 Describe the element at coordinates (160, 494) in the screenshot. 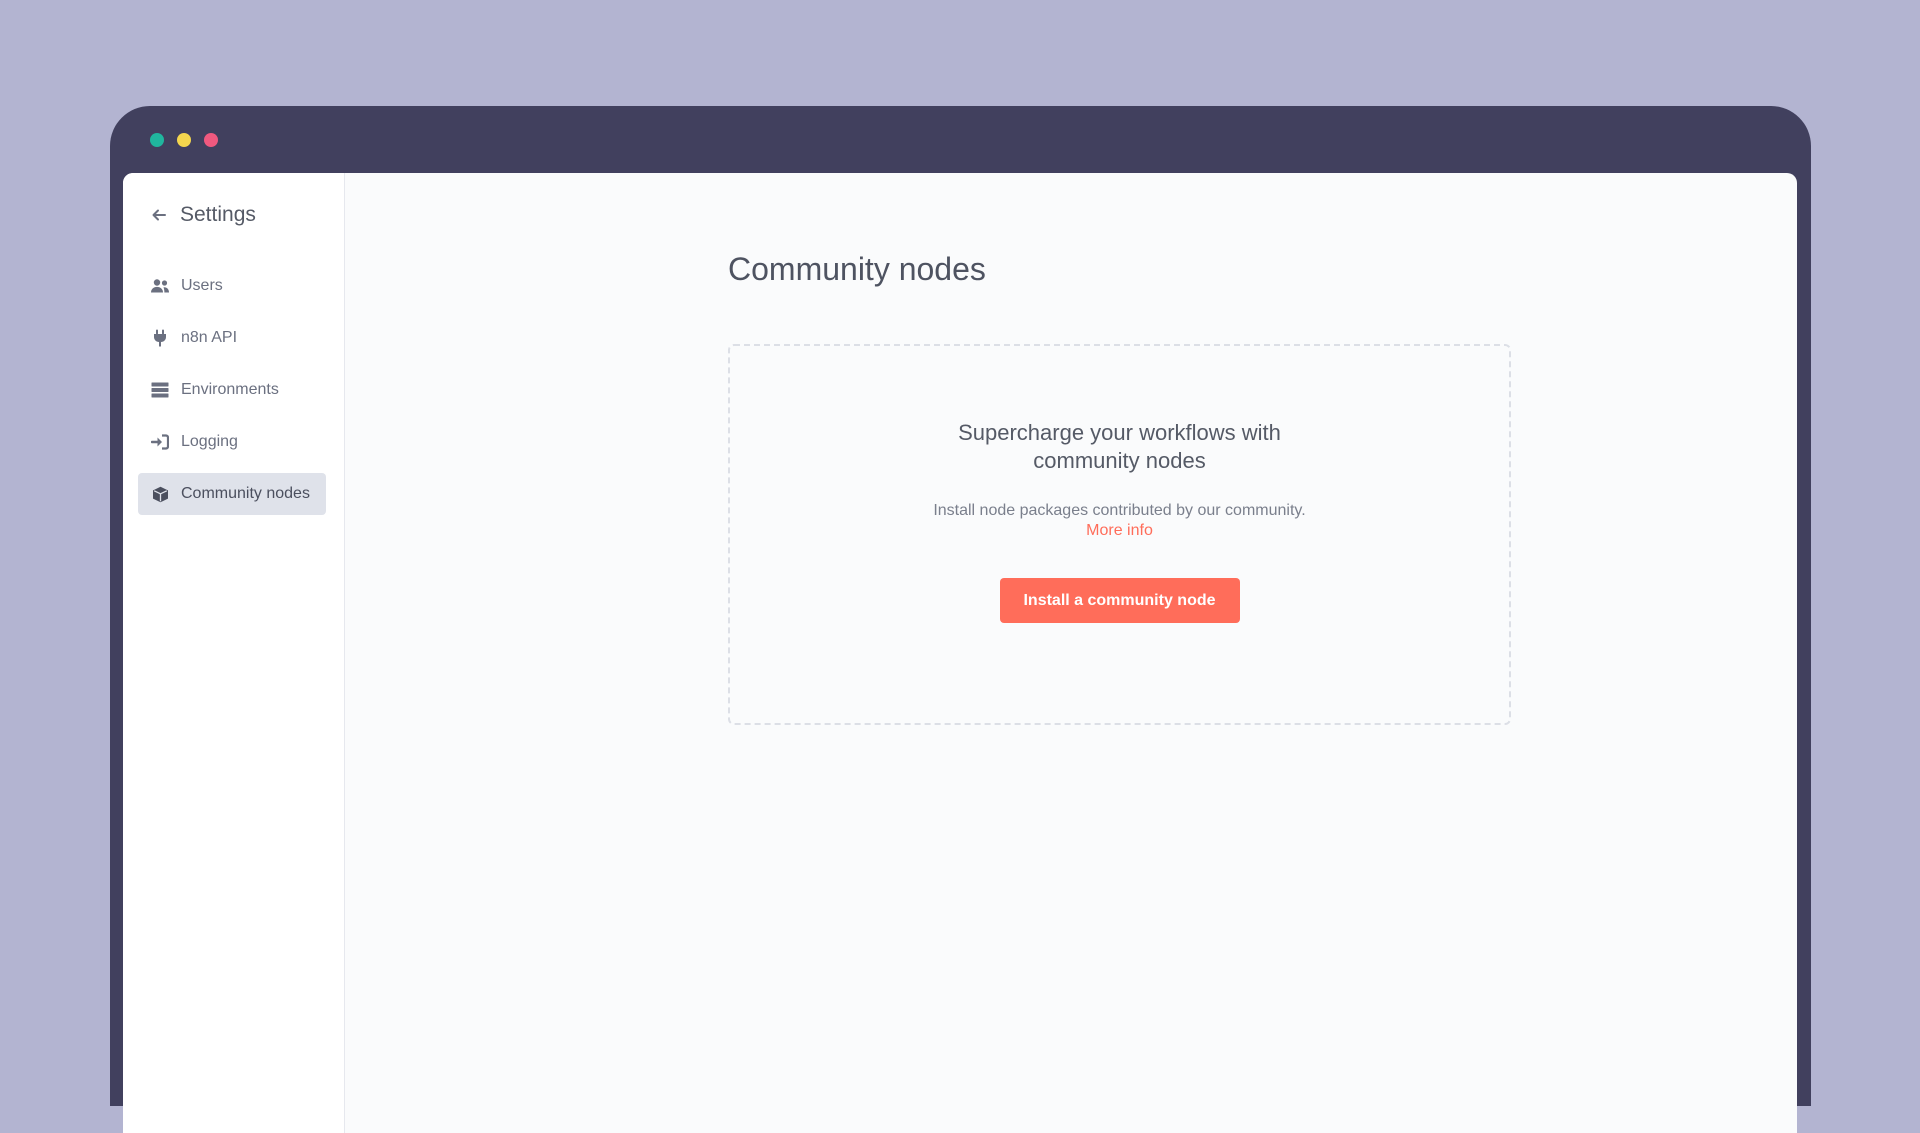

I see `cube-icon` at that location.